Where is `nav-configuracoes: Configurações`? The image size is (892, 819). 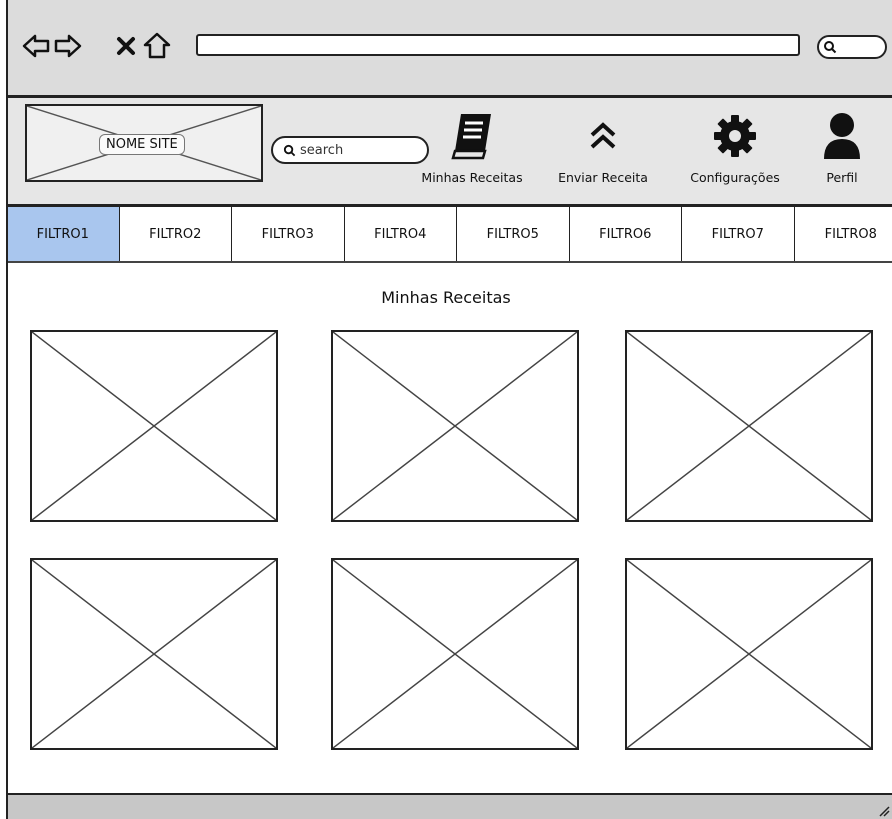
nav-configuracoes: Configurações is located at coordinates (735, 146).